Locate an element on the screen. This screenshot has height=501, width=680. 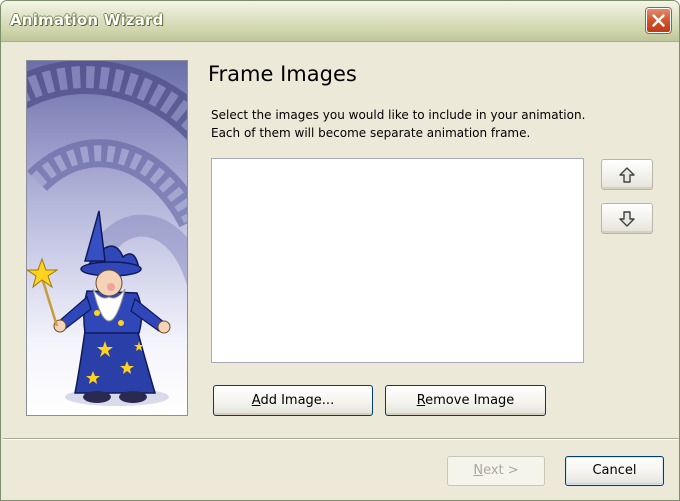
next-button: Next > is located at coordinates (496, 471).